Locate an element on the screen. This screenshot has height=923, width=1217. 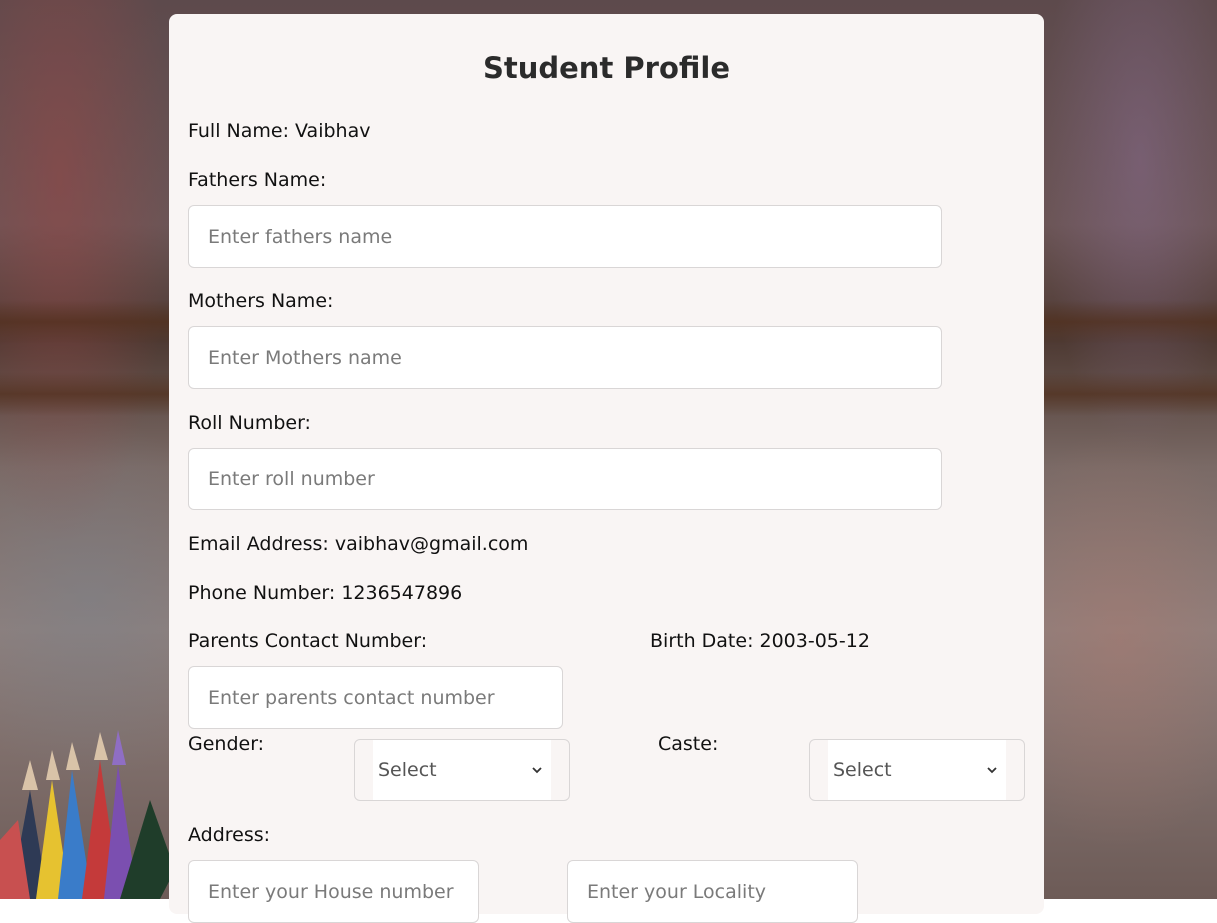
gender-select: Select is located at coordinates (462, 770).